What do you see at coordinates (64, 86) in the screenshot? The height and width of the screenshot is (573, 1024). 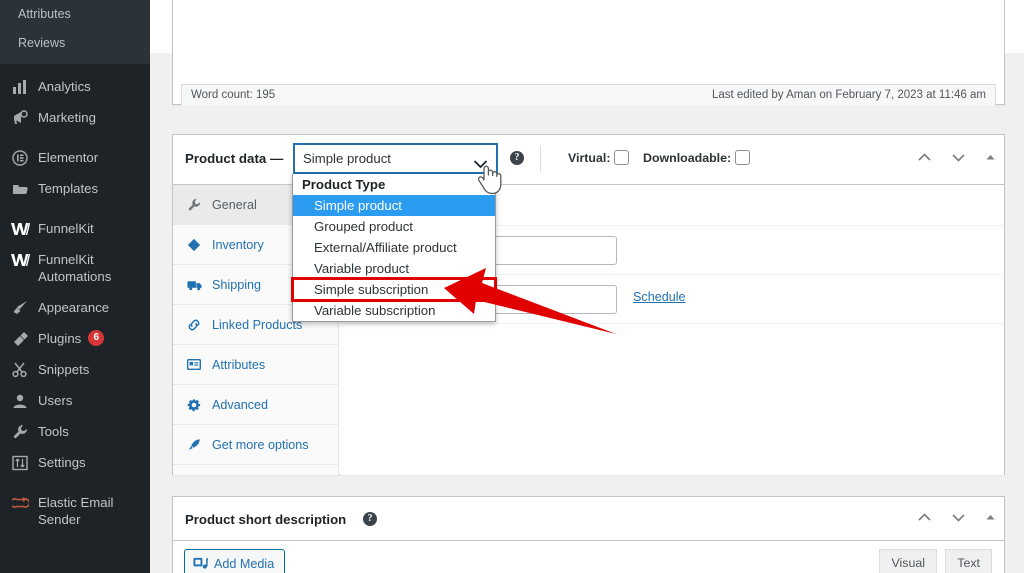 I see `sidebar-item-label: Analytics` at bounding box center [64, 86].